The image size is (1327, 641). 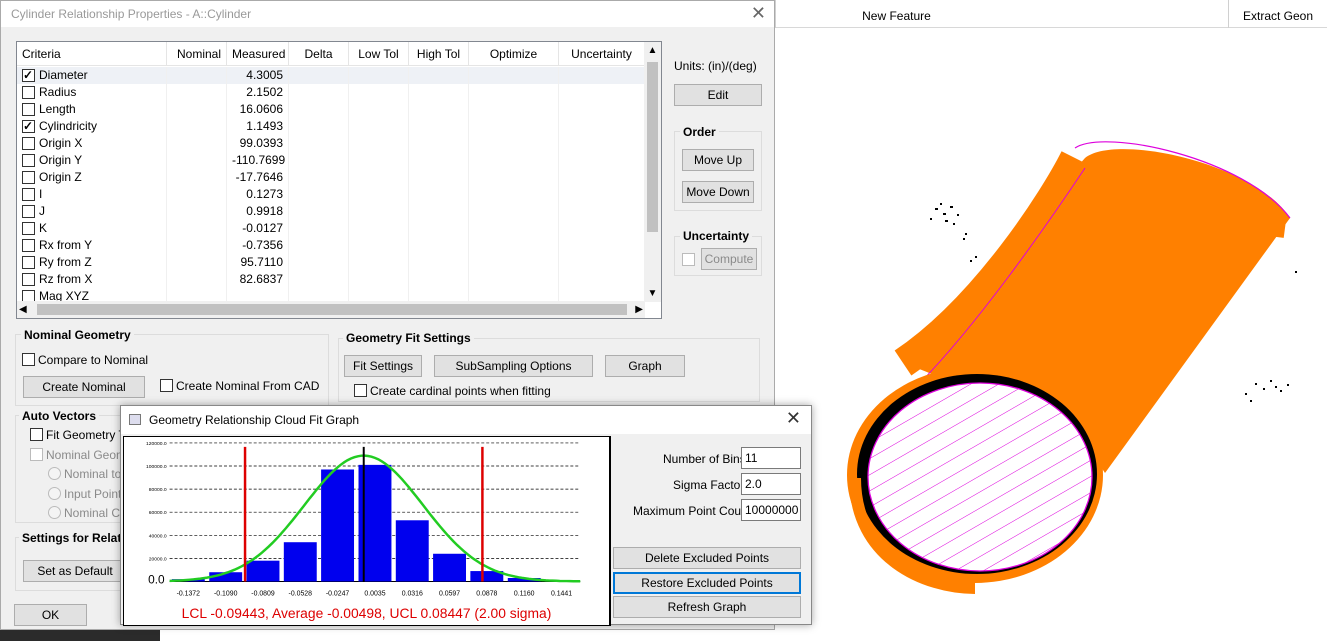 I want to click on sigma-factor-input: 2.0, so click(x=771, y=484).